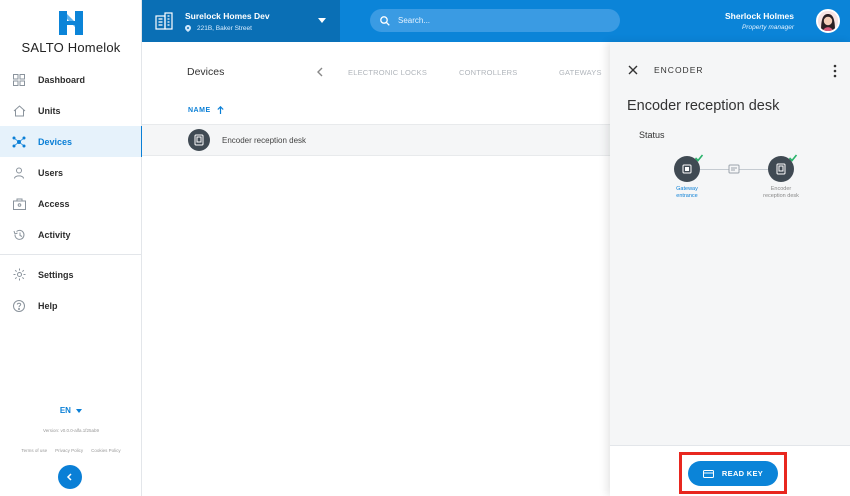 This screenshot has width=850, height=496. I want to click on language-label: EN, so click(65, 410).